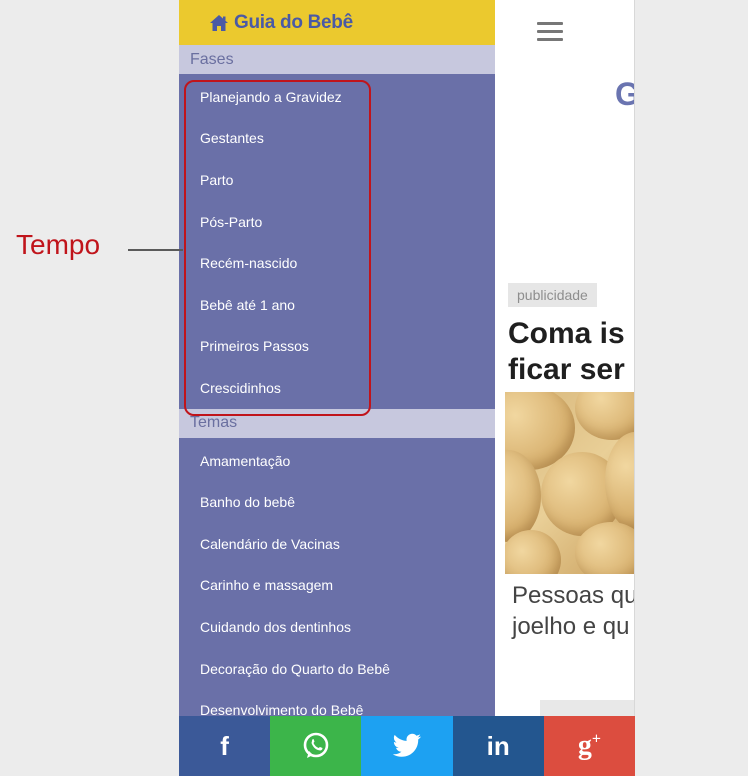 Image resolution: width=748 pixels, height=776 pixels. Describe the element at coordinates (337, 627) in the screenshot. I see `nav-item-cuidando-dos-dentinhos: Cuidando dos dentinhos` at that location.